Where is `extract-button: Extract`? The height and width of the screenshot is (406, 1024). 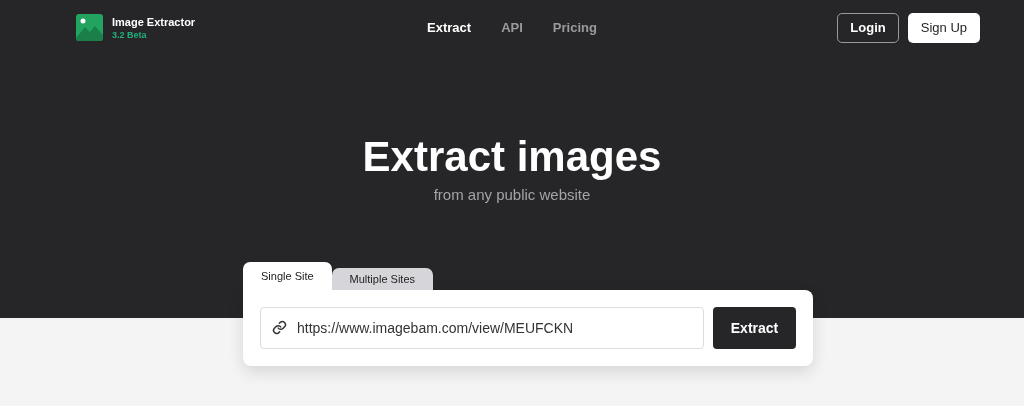 extract-button: Extract is located at coordinates (754, 328).